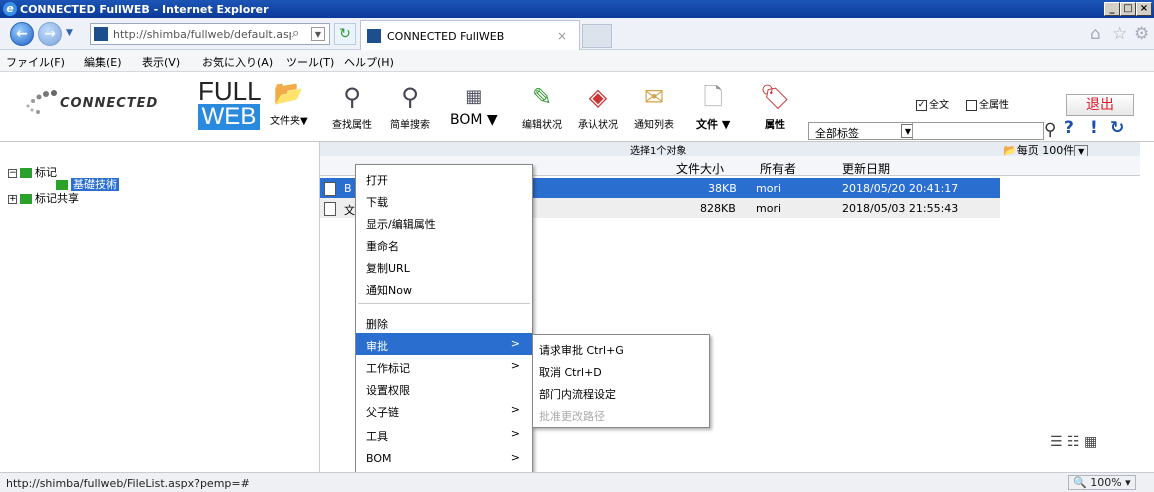  Describe the element at coordinates (444, 322) in the screenshot. I see `ctx-delete: 删除` at that location.